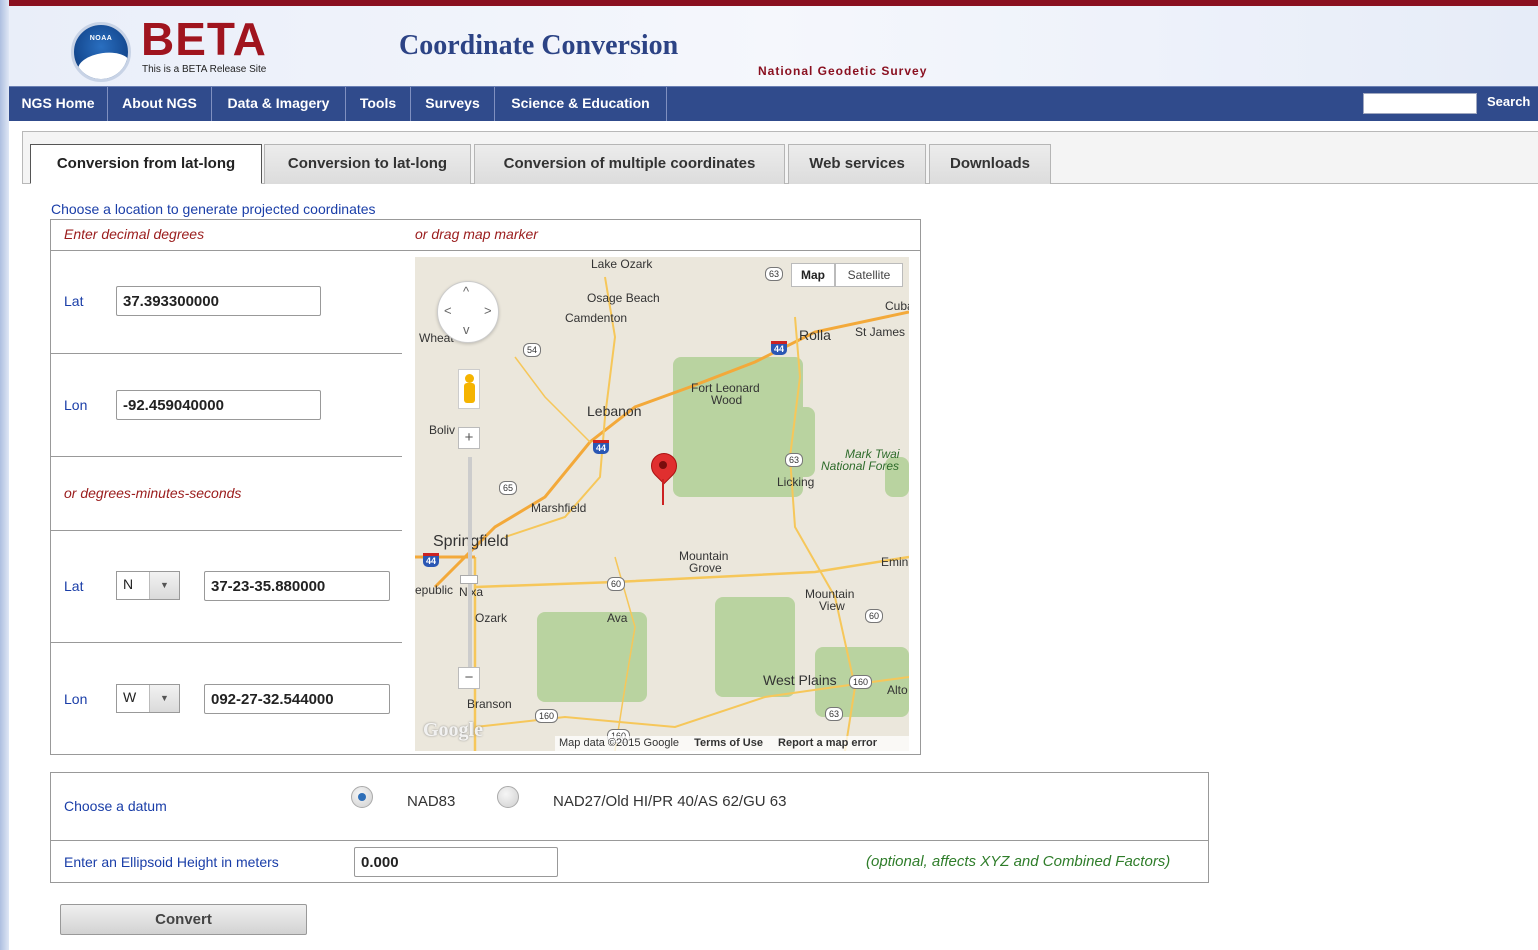 This screenshot has width=1538, height=950. I want to click on zoom-in-button: +, so click(469, 438).